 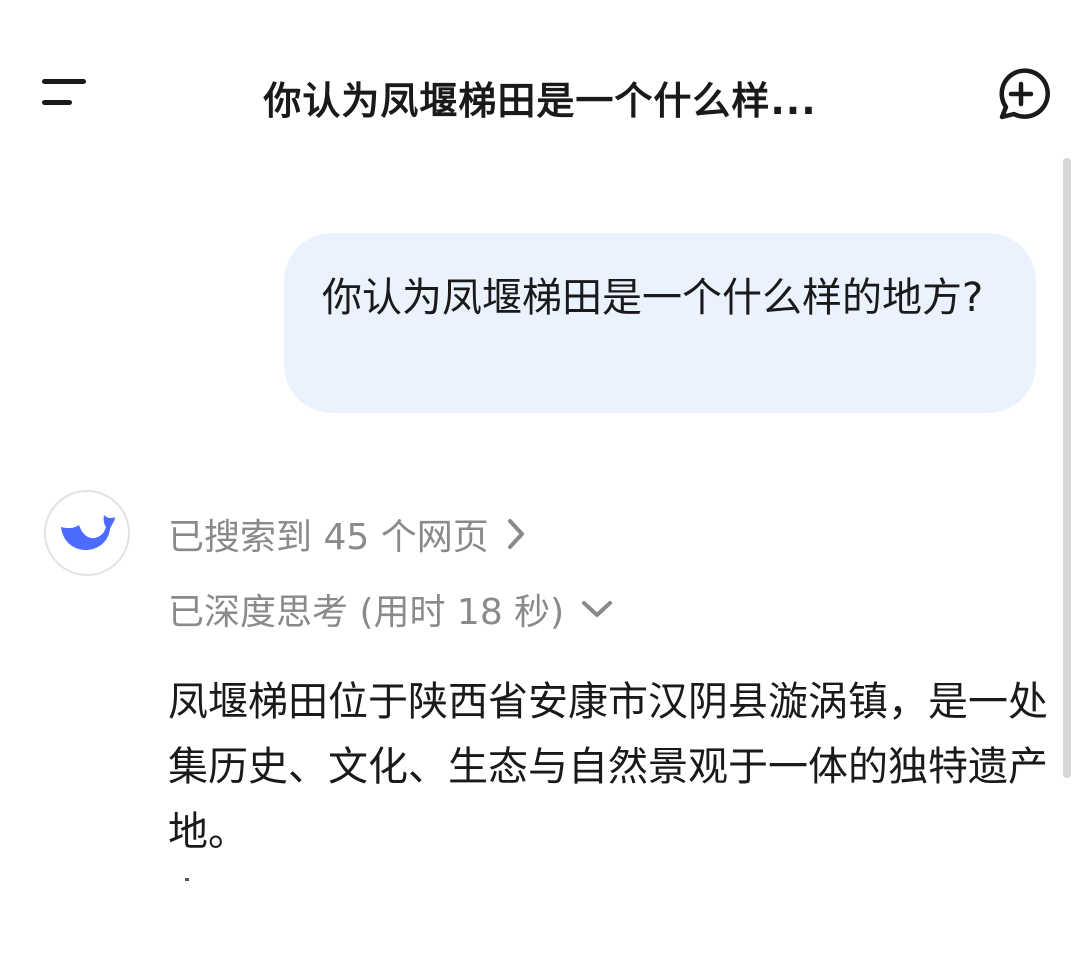 I want to click on menu-button, so click(x=65, y=94).